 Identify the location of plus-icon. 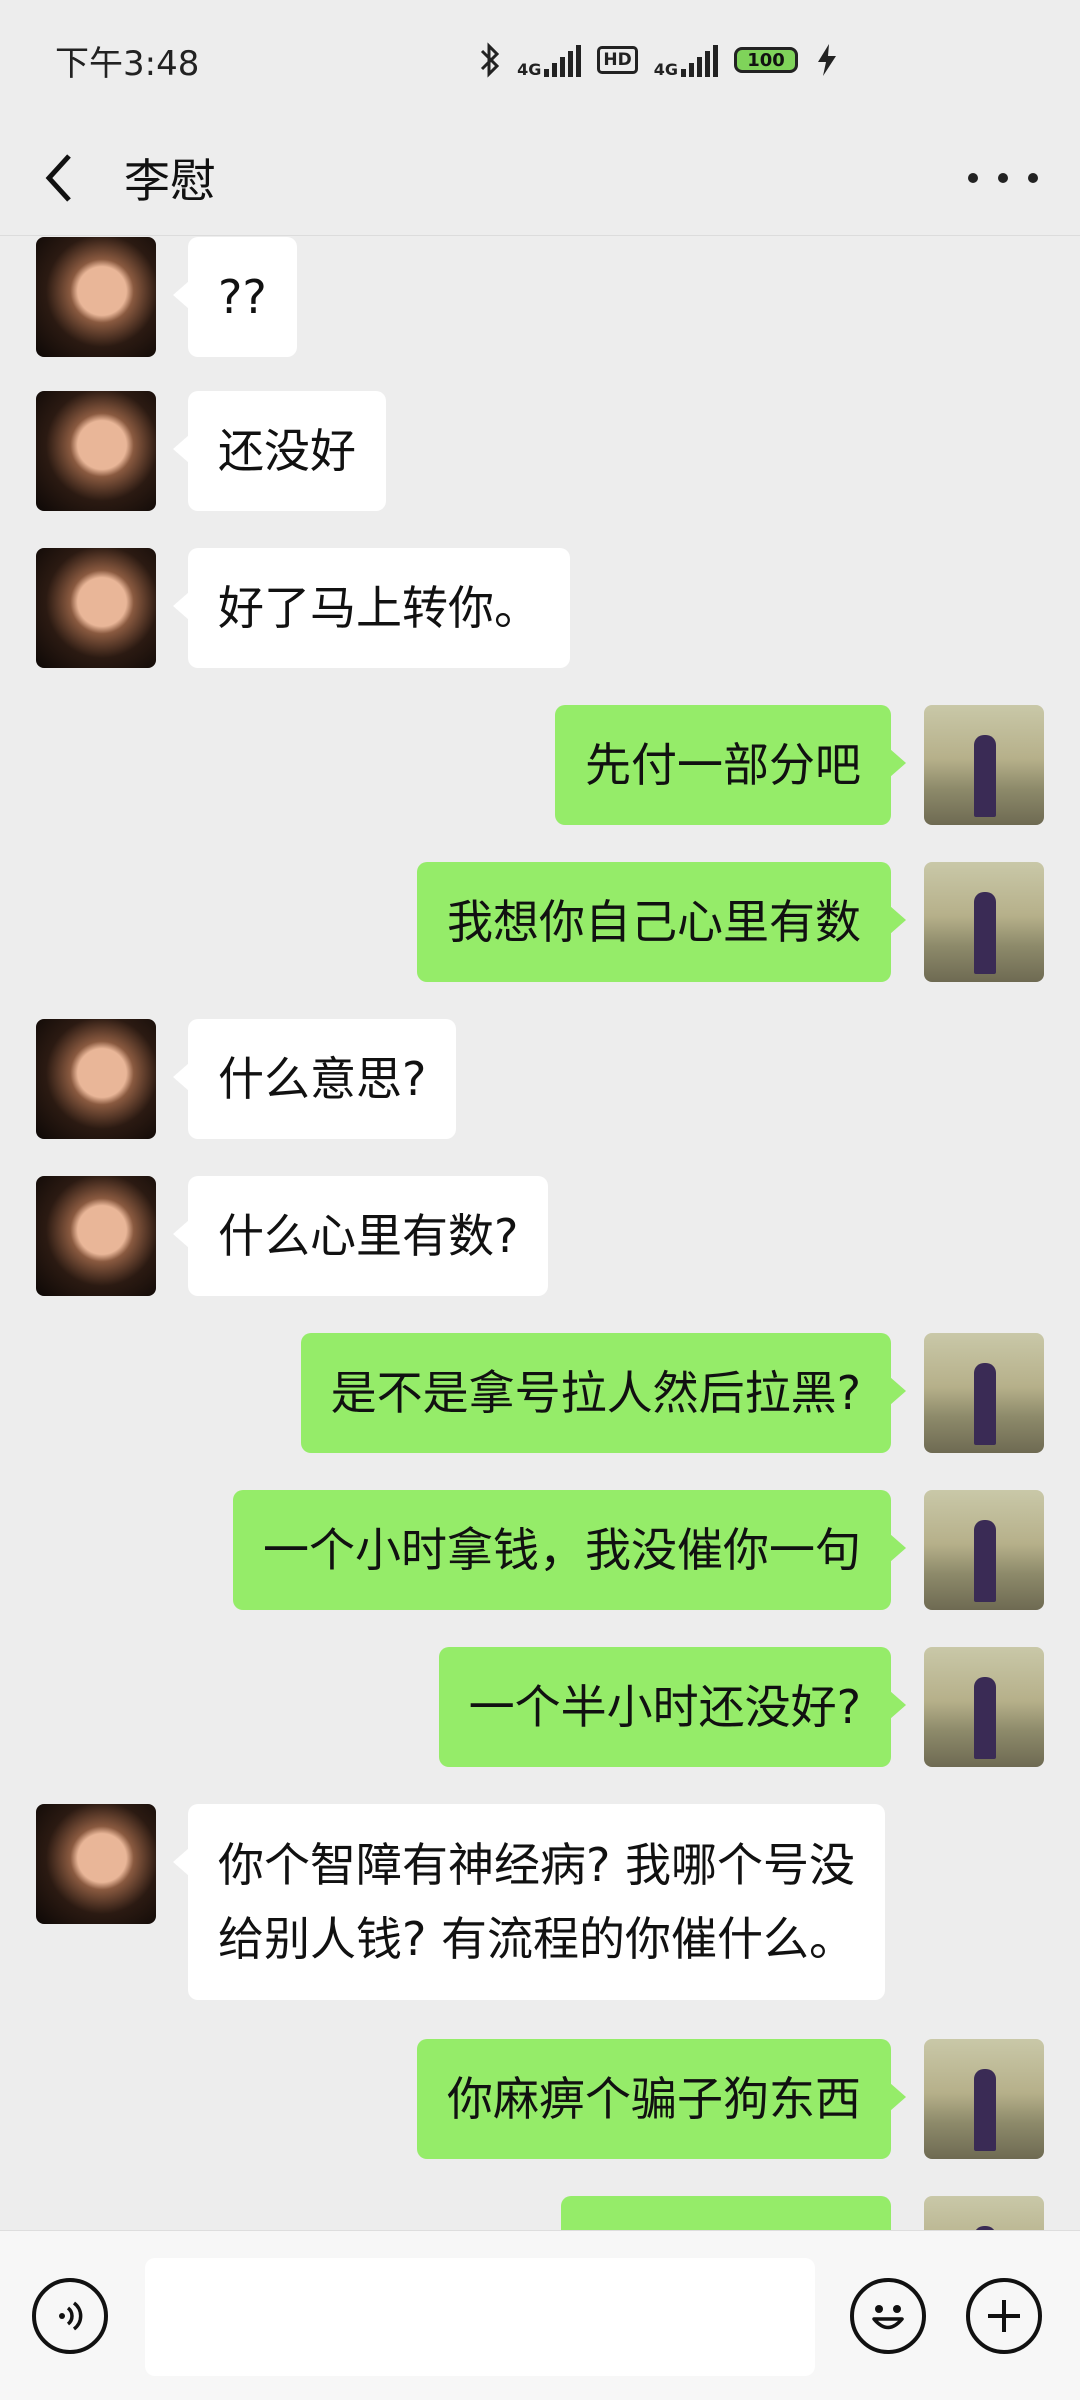
(1004, 2316).